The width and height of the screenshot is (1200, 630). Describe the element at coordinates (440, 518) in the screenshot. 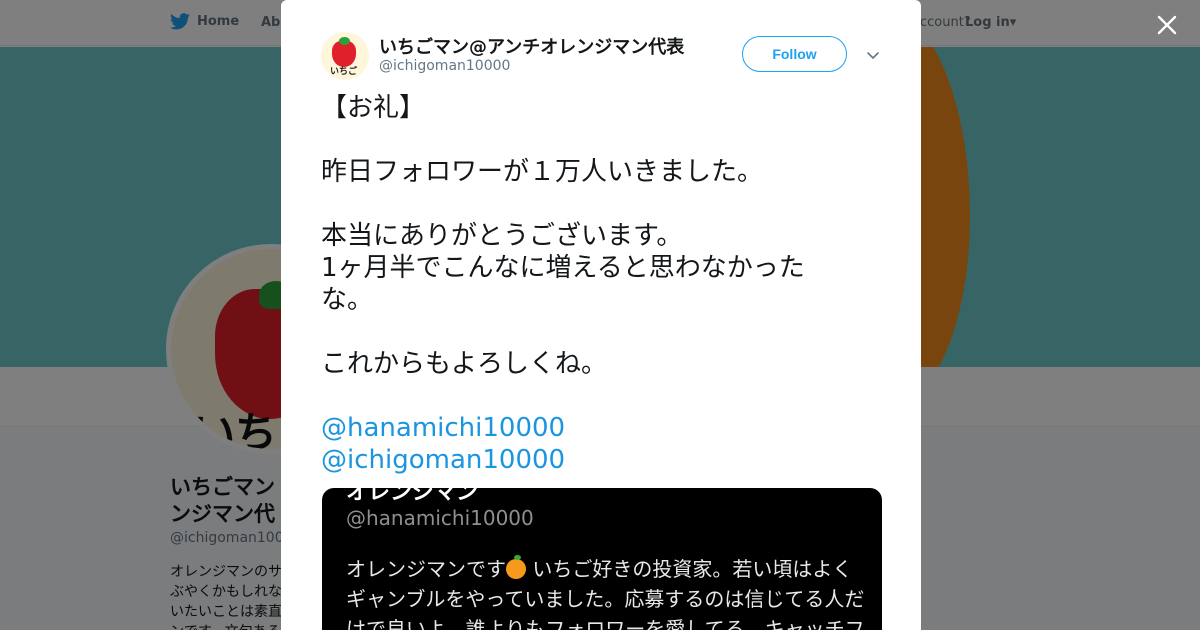

I see `media-handle: @hanamichi10000` at that location.